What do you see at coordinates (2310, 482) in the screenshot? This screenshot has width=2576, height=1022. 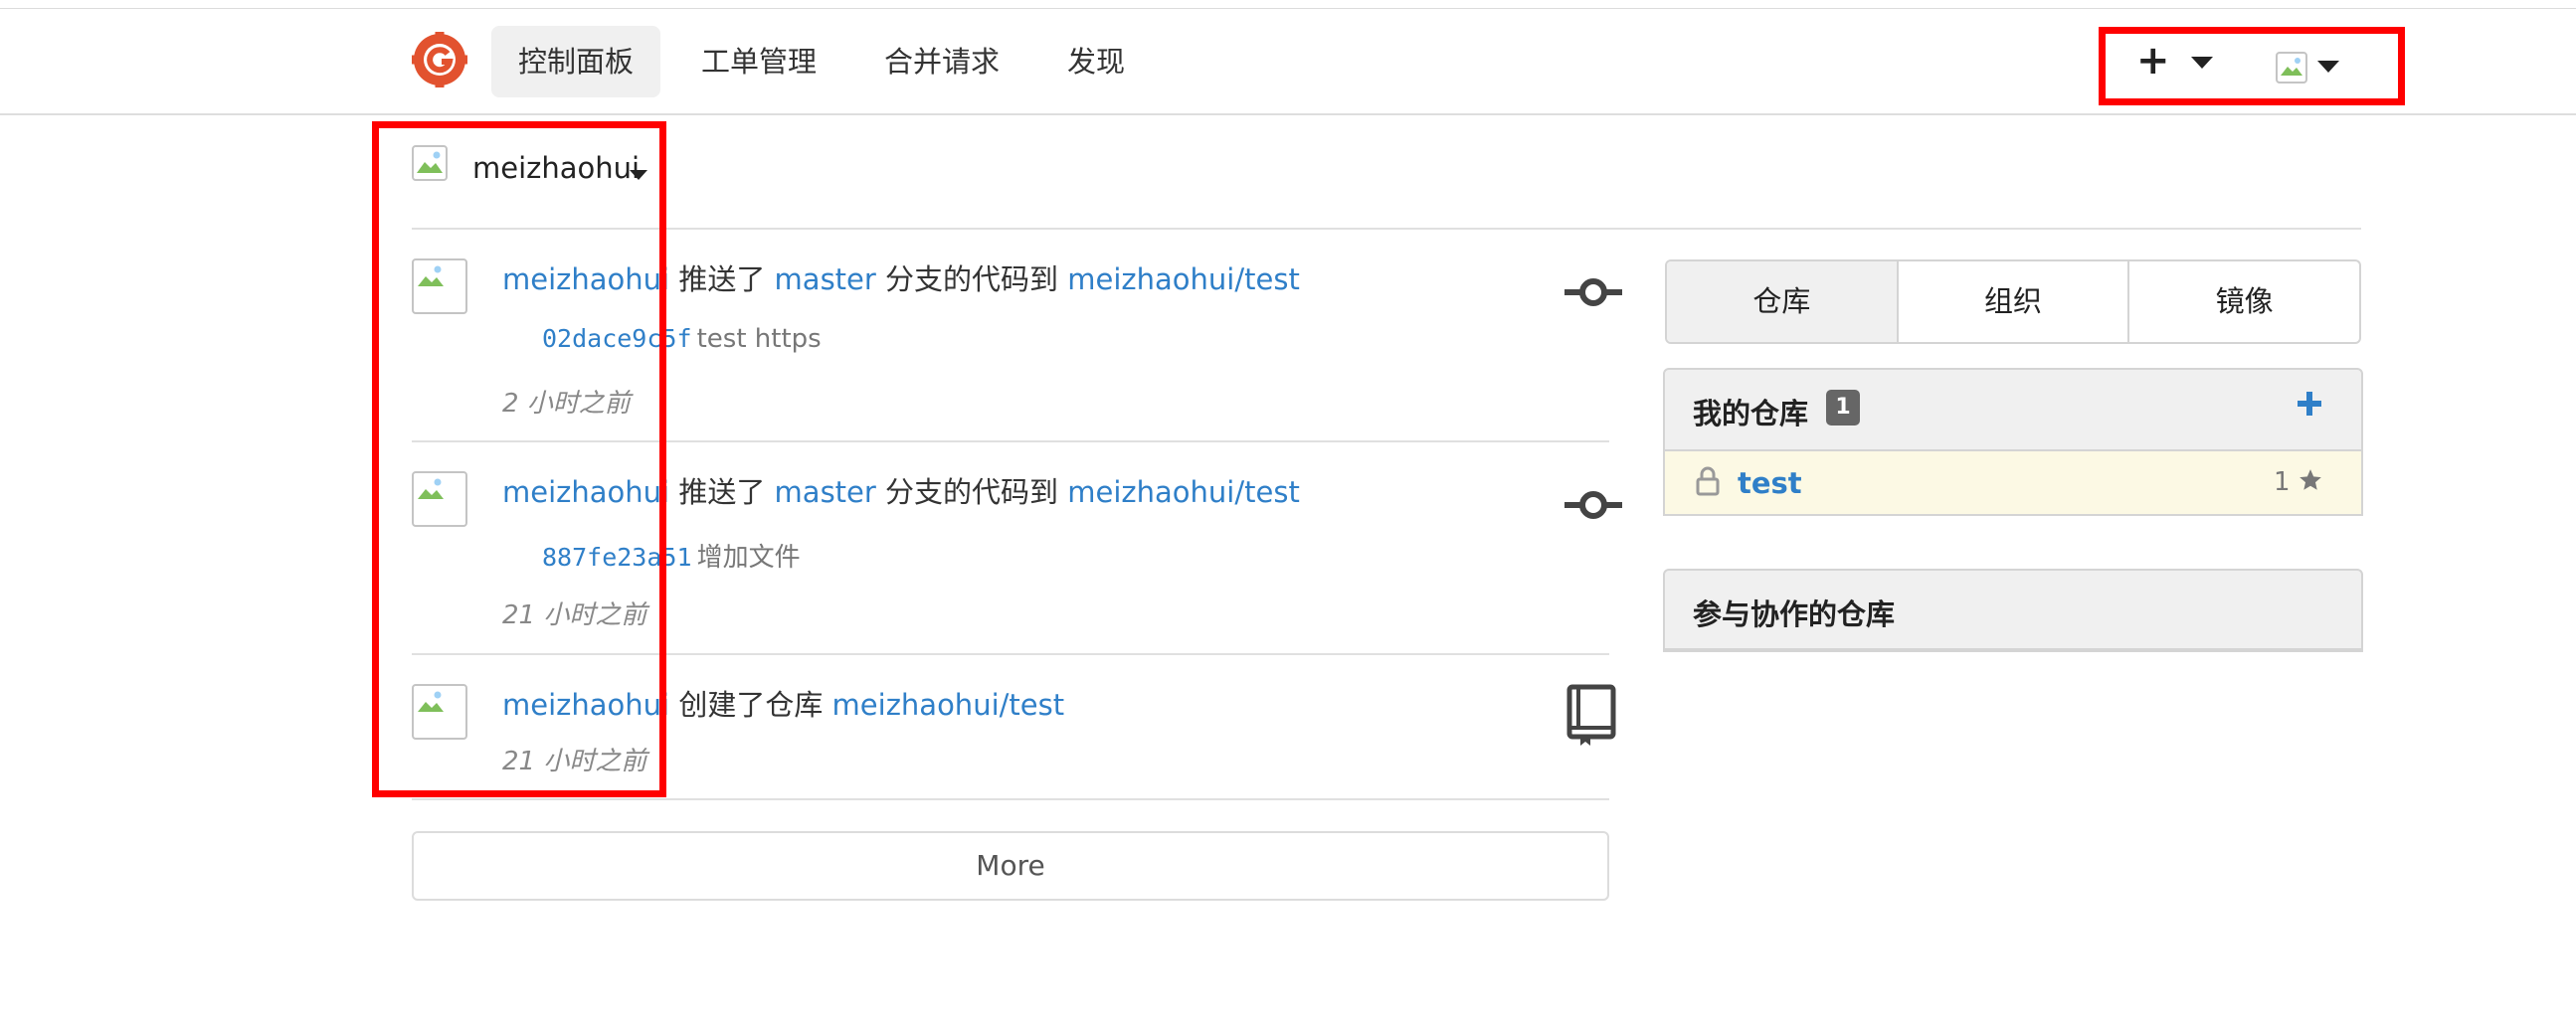 I see `star-icon` at bounding box center [2310, 482].